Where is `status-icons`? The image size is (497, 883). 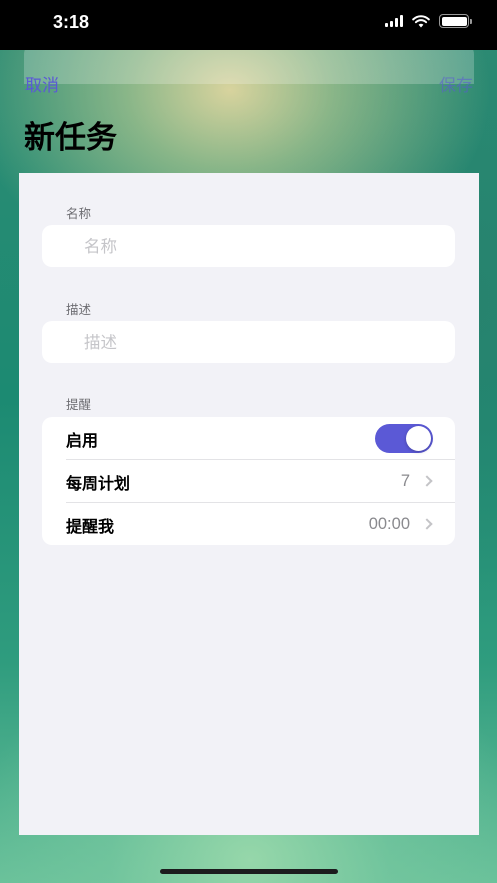 status-icons is located at coordinates (428, 21).